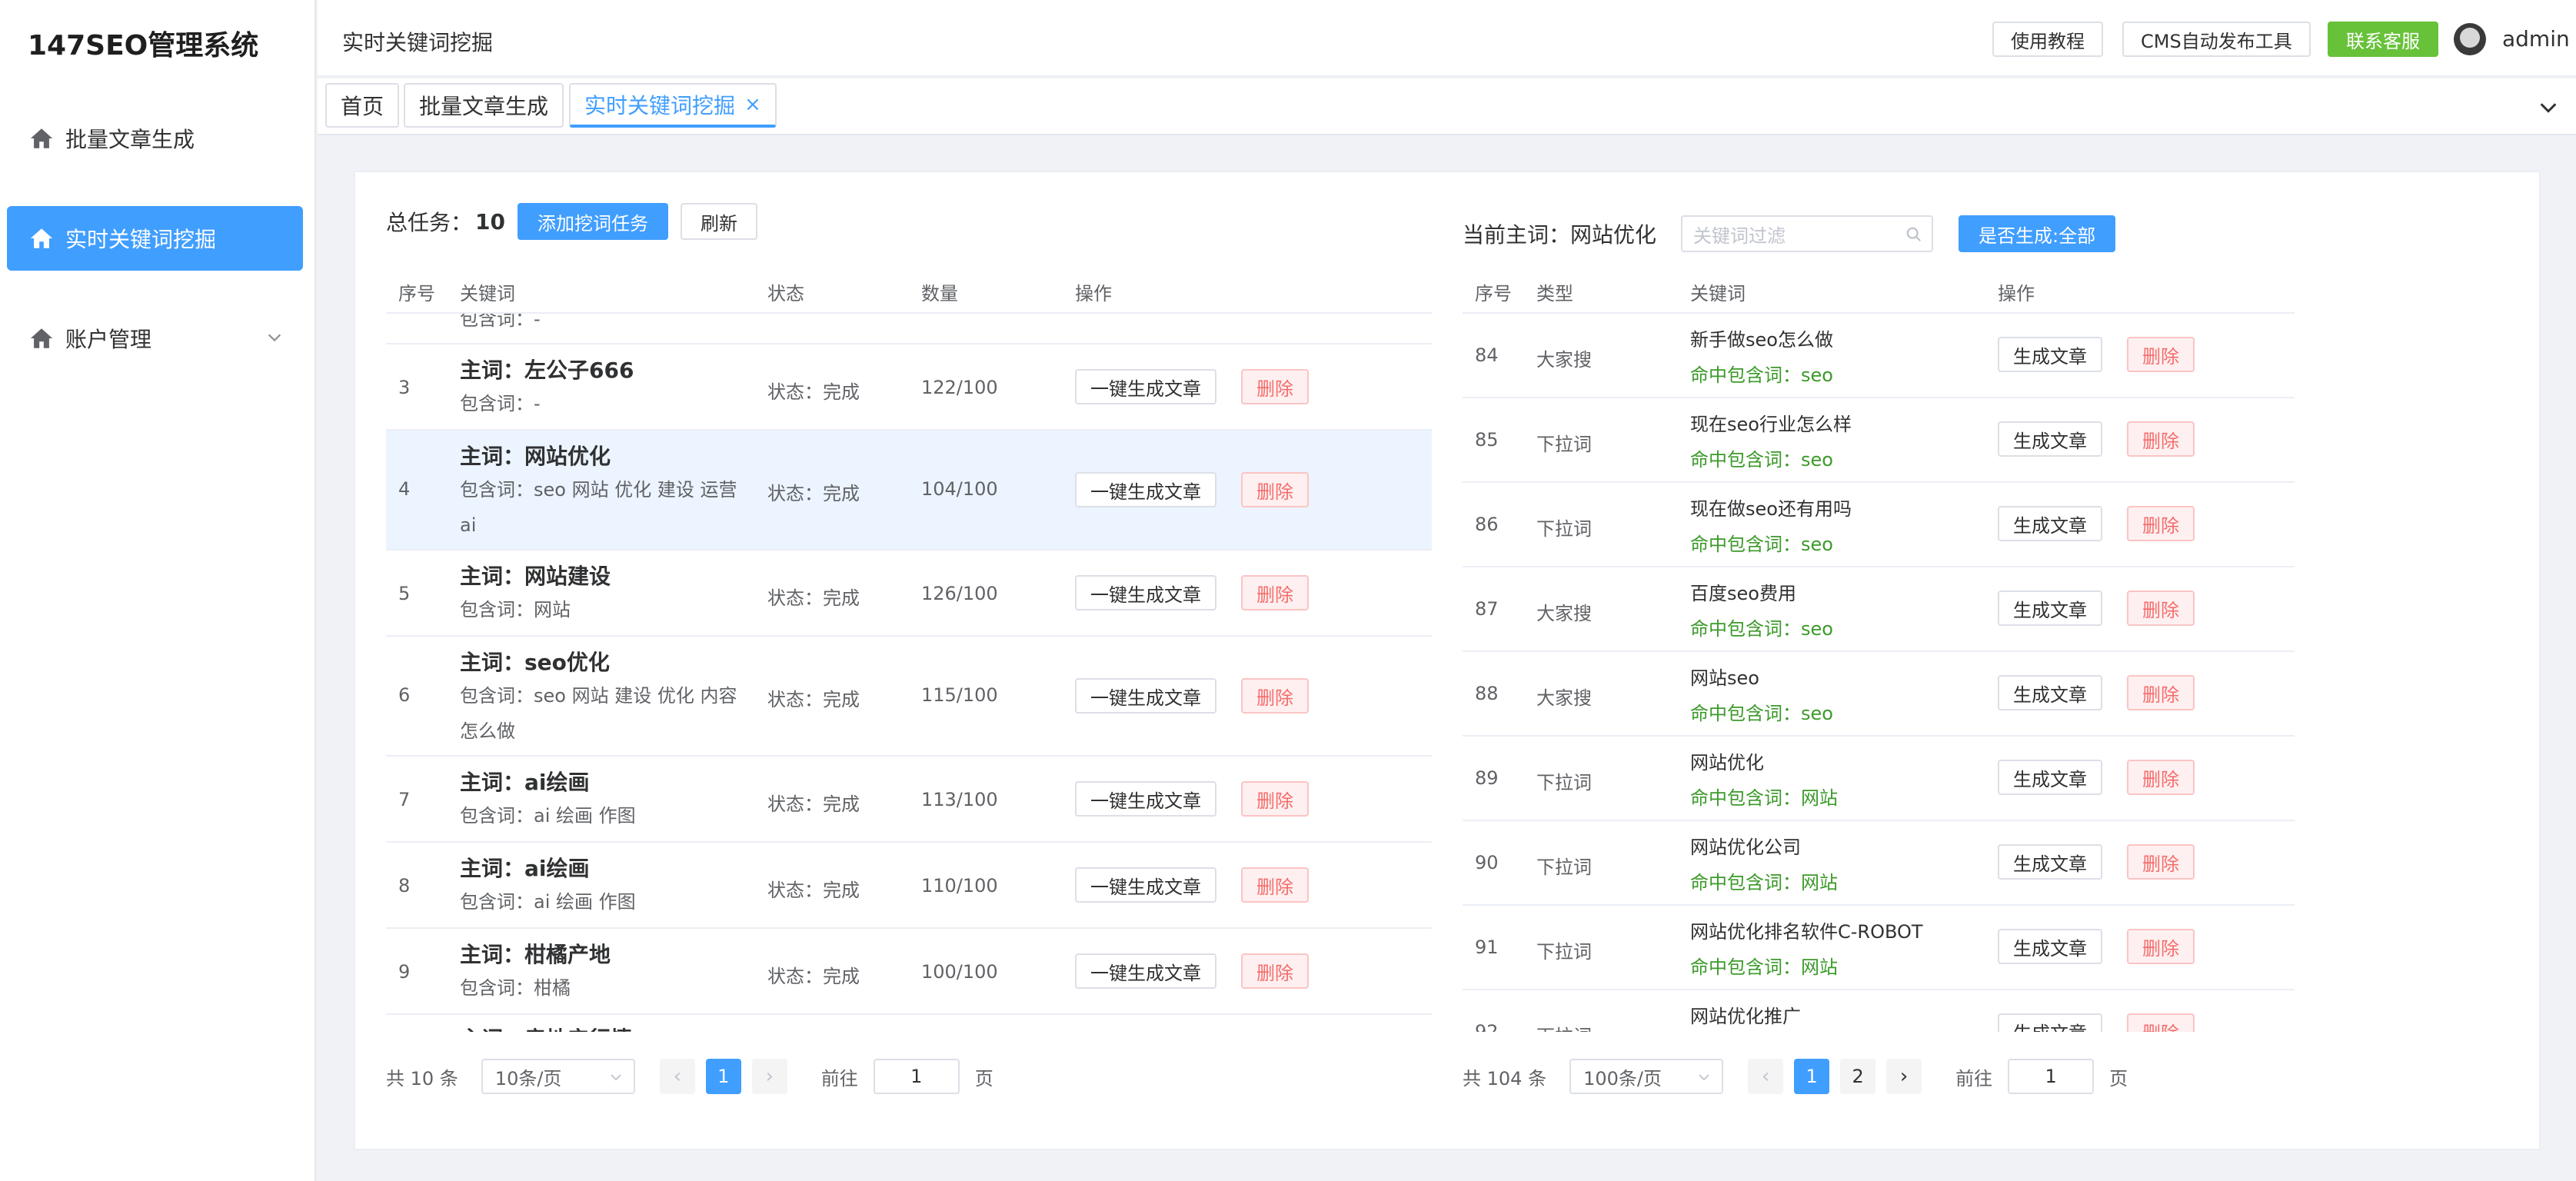 Image resolution: width=2576 pixels, height=1181 pixels. I want to click on tab-batch-articles: 批量文章生成, so click(484, 105).